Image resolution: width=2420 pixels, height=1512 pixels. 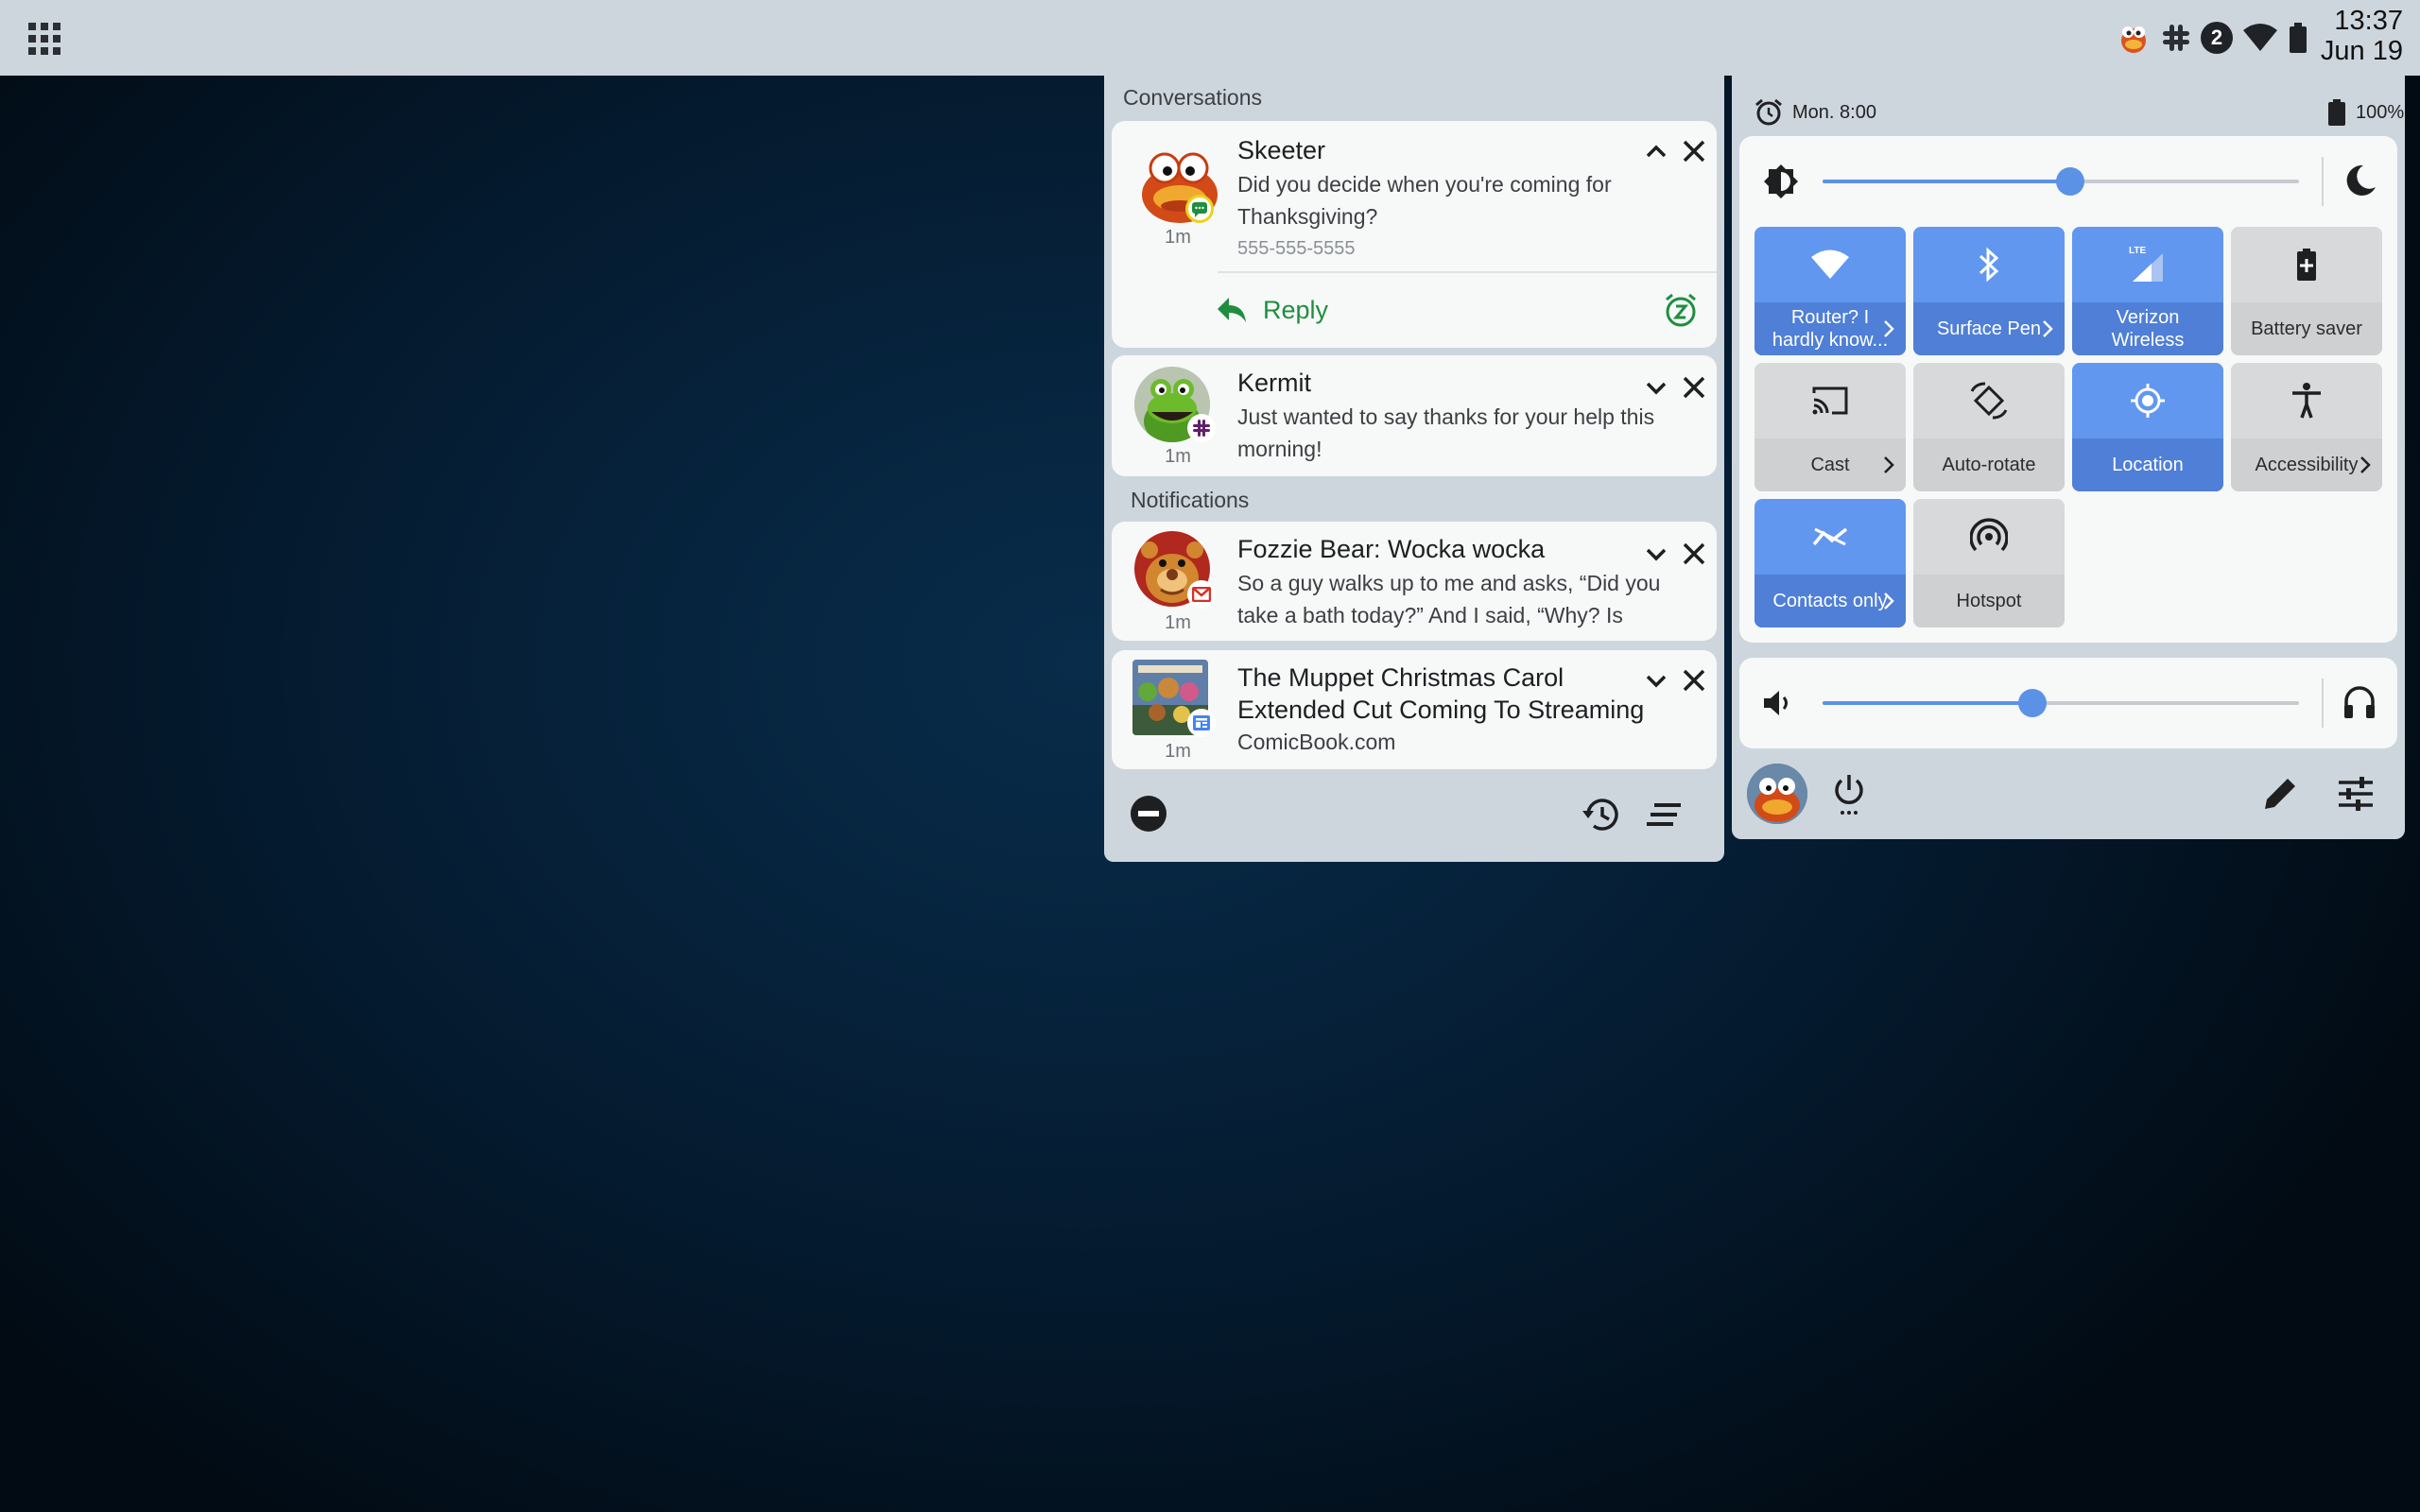 What do you see at coordinates (2306, 291) in the screenshot?
I see `tile-battery-saver: Battery saver` at bounding box center [2306, 291].